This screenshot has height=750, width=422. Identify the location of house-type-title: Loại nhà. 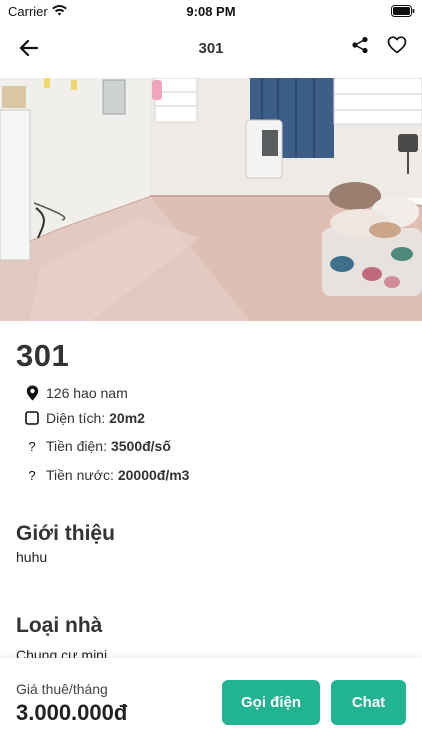
(59, 625).